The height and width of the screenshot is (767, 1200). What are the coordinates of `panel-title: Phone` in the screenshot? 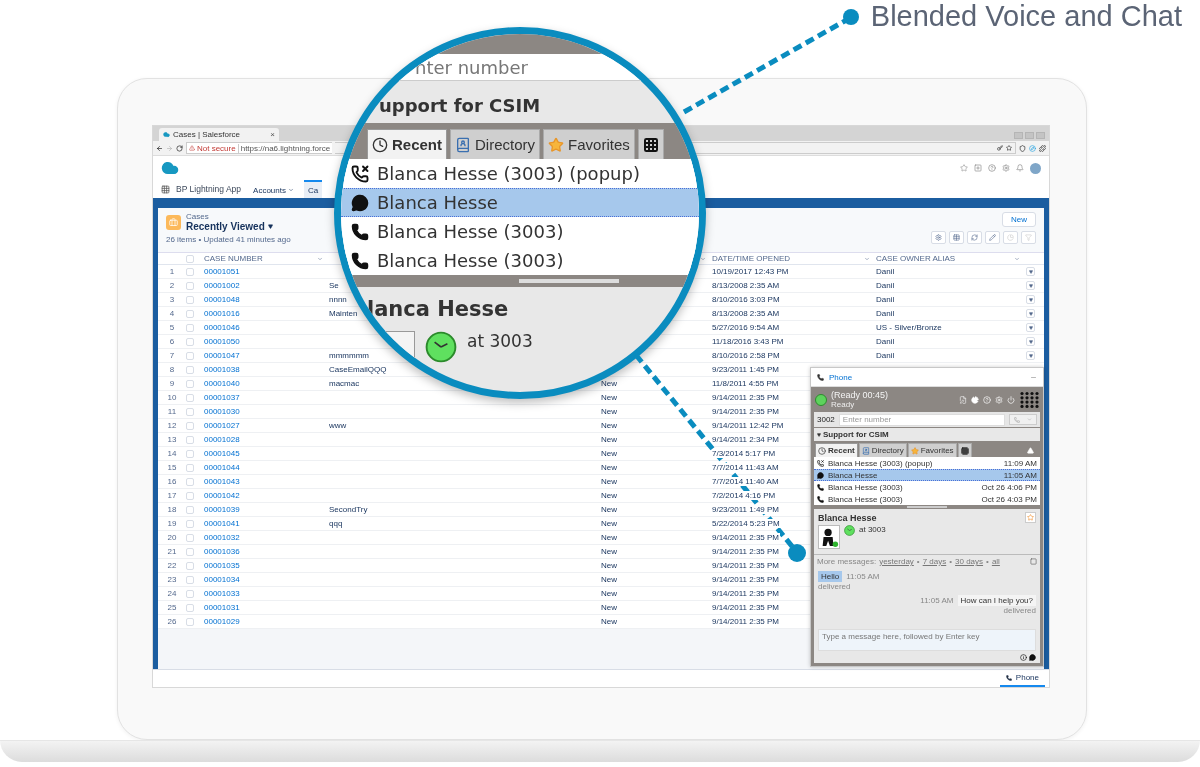 It's located at (841, 377).